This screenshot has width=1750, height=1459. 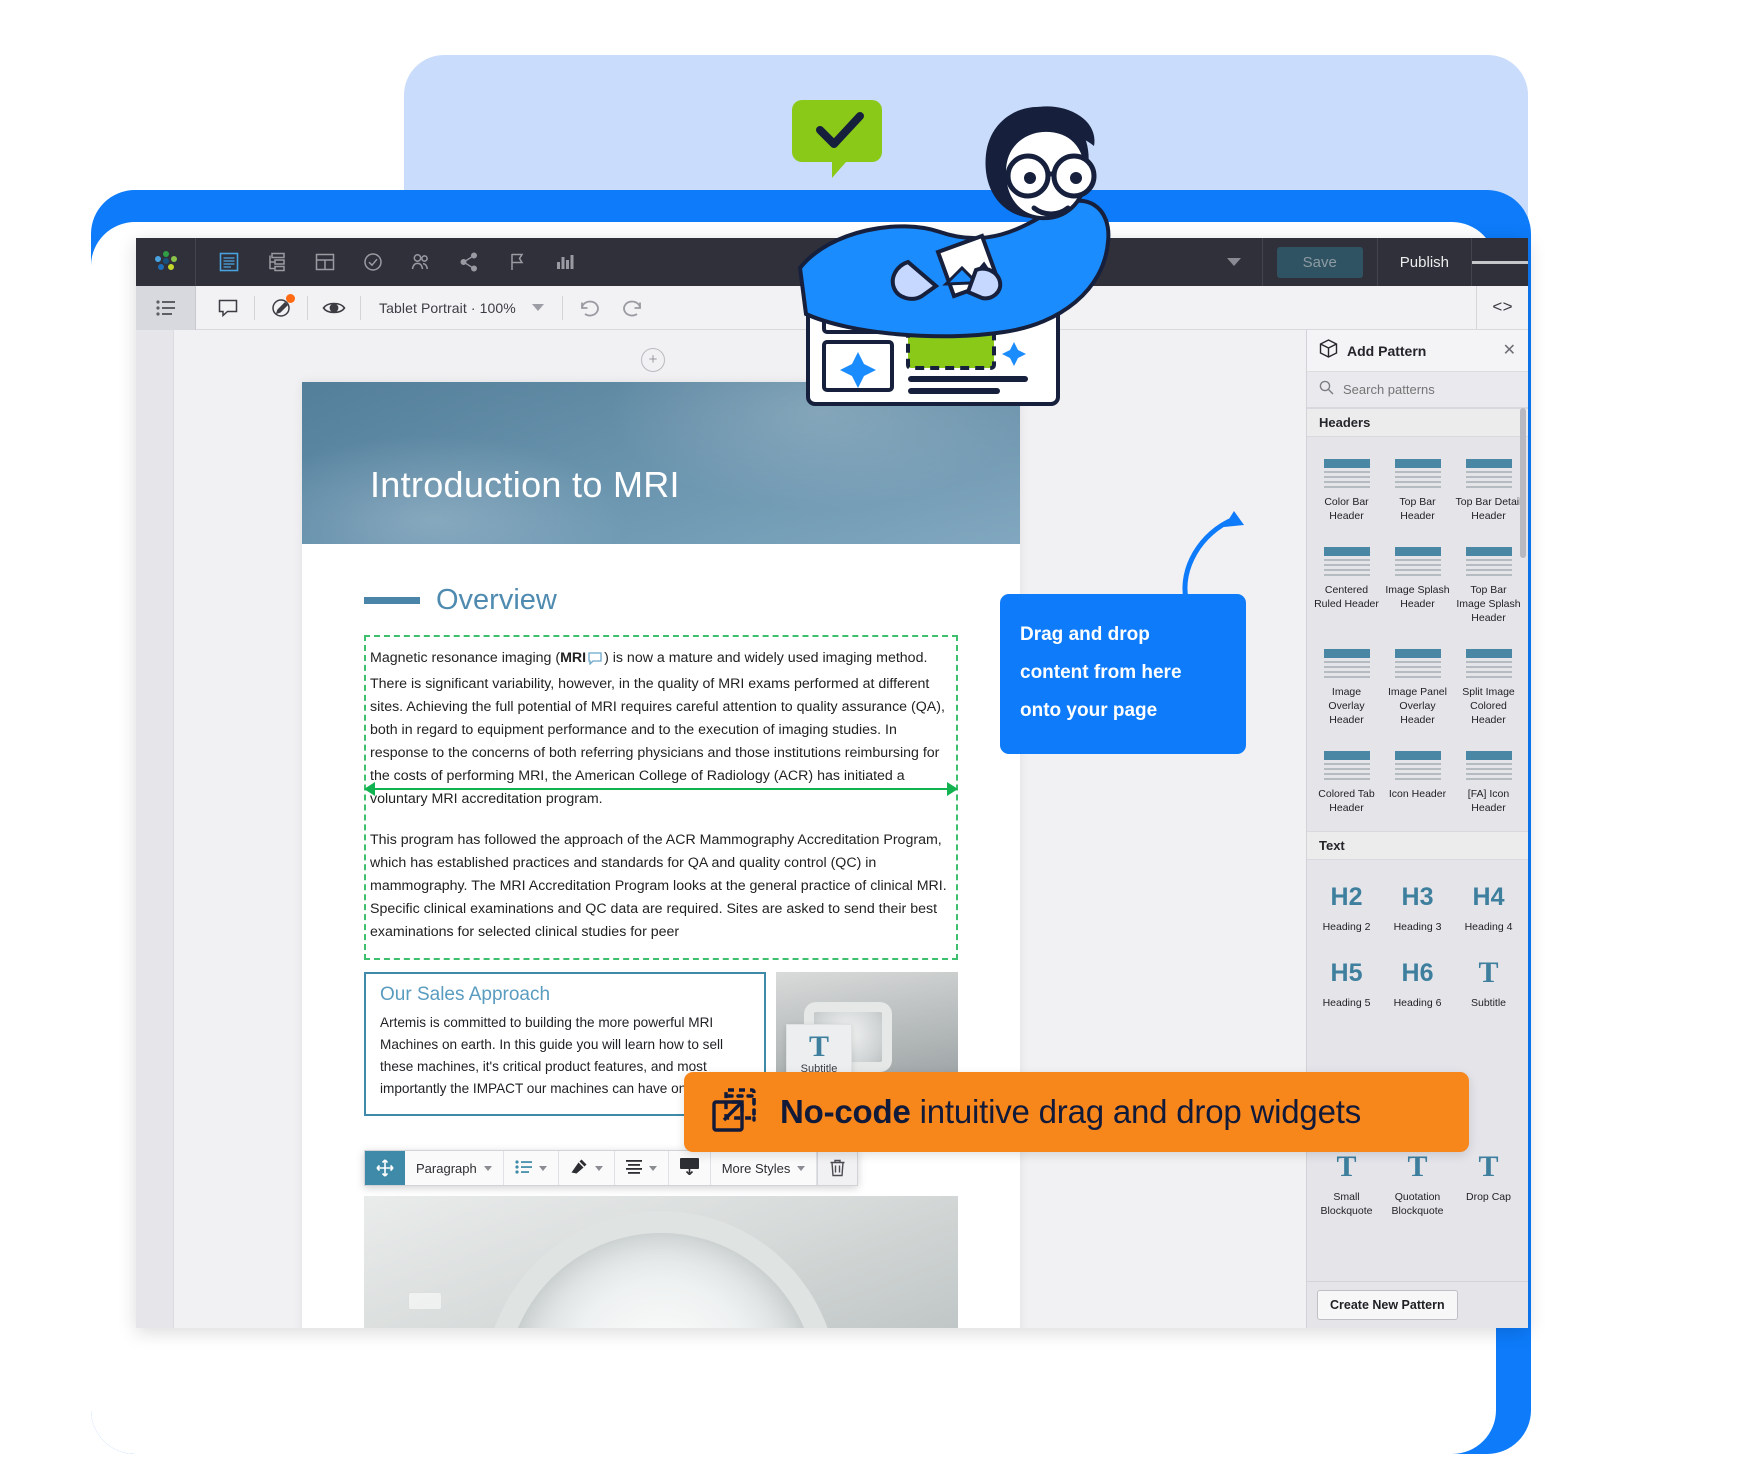 What do you see at coordinates (633, 308) in the screenshot?
I see `redo-icon` at bounding box center [633, 308].